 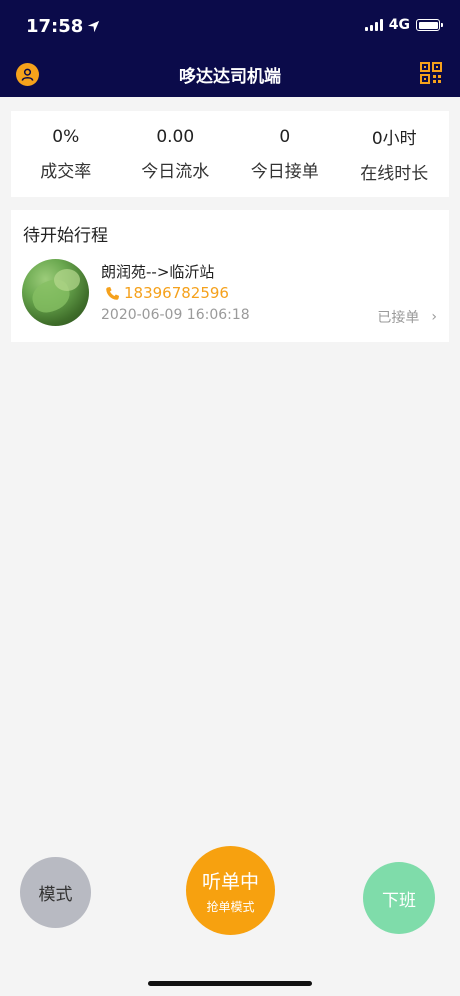 I want to click on app-header: 17:58 4G 哆达达司机端, so click(x=230, y=48).